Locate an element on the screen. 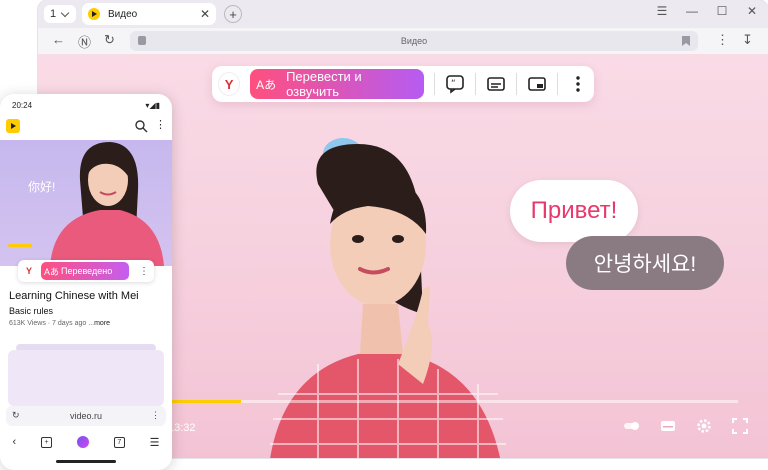 Image resolution: width=768 pixels, height=470 pixels. video-title: Learning Chinese with Mei is located at coordinates (74, 296).